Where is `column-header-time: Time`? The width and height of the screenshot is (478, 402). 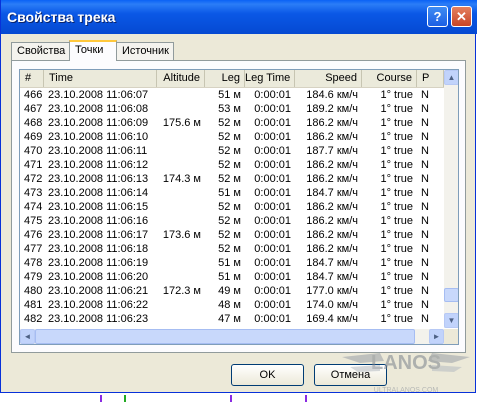 column-header-time: Time is located at coordinates (100, 78).